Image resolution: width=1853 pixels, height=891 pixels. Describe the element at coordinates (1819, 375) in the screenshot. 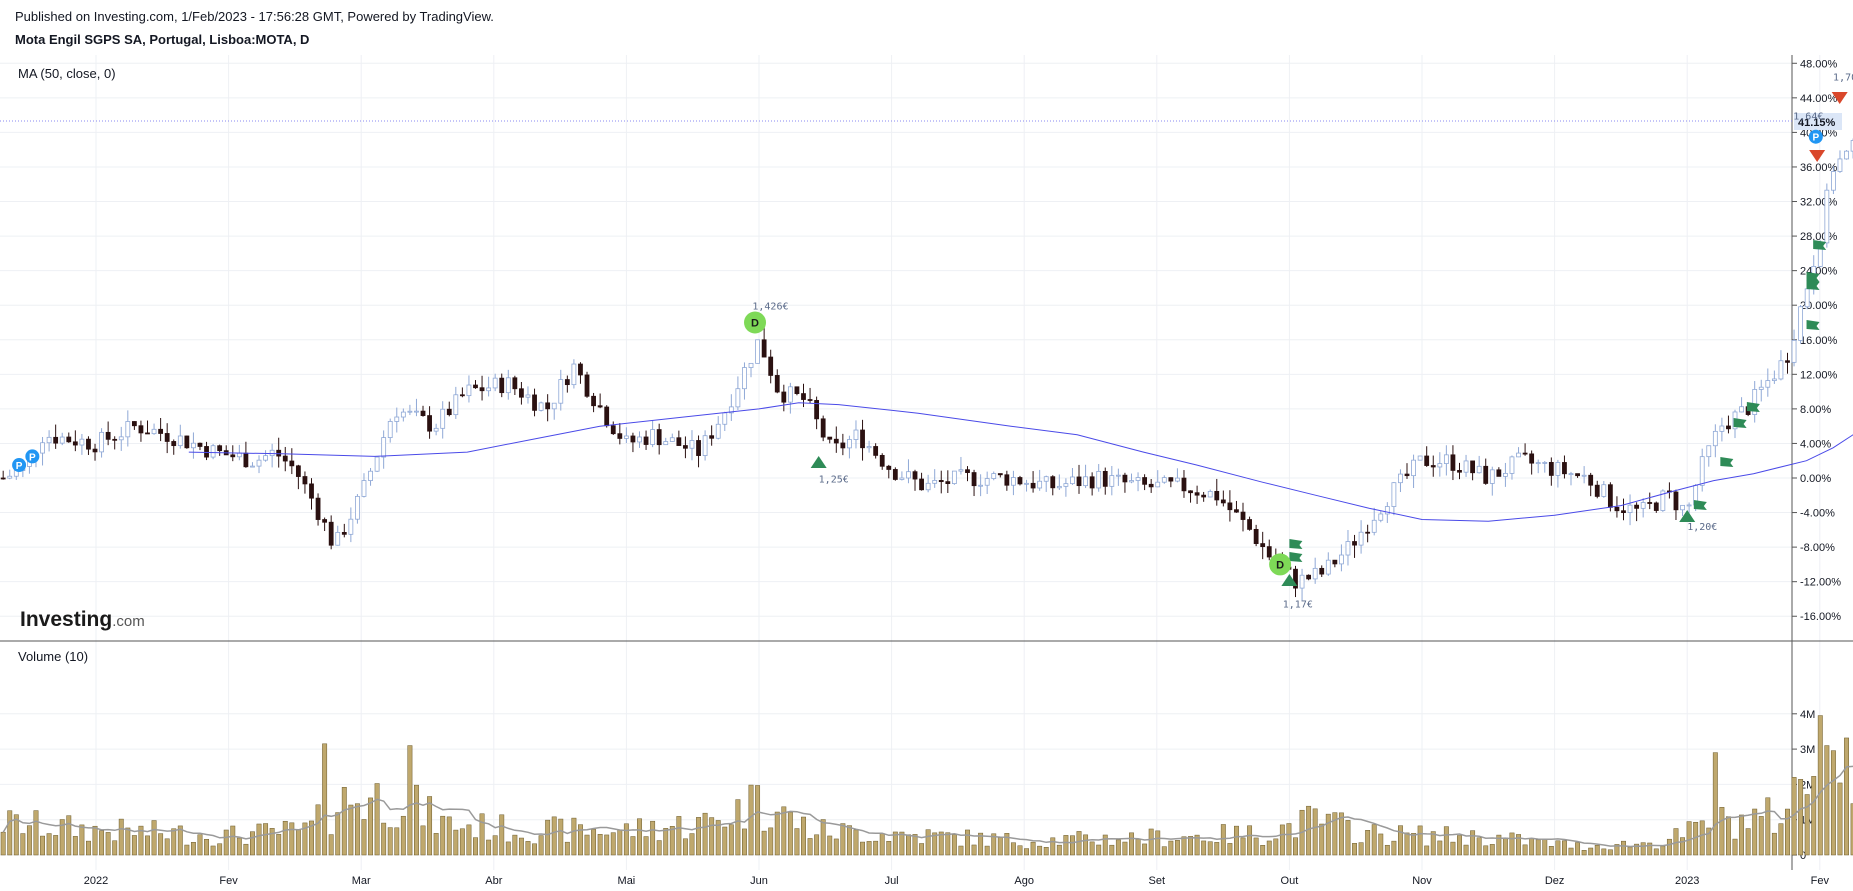

I see `y-tick-label: 12.00%` at that location.